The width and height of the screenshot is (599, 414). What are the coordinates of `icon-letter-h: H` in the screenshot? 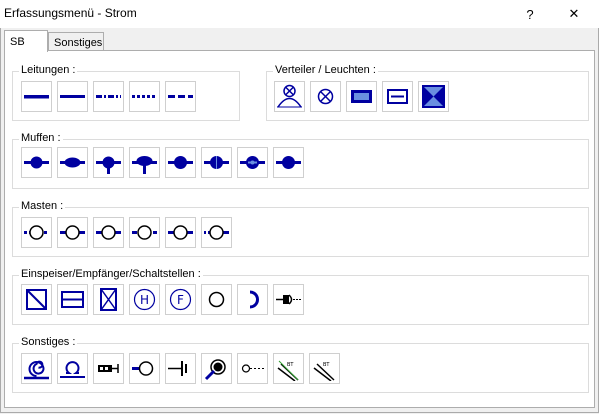 It's located at (144, 300).